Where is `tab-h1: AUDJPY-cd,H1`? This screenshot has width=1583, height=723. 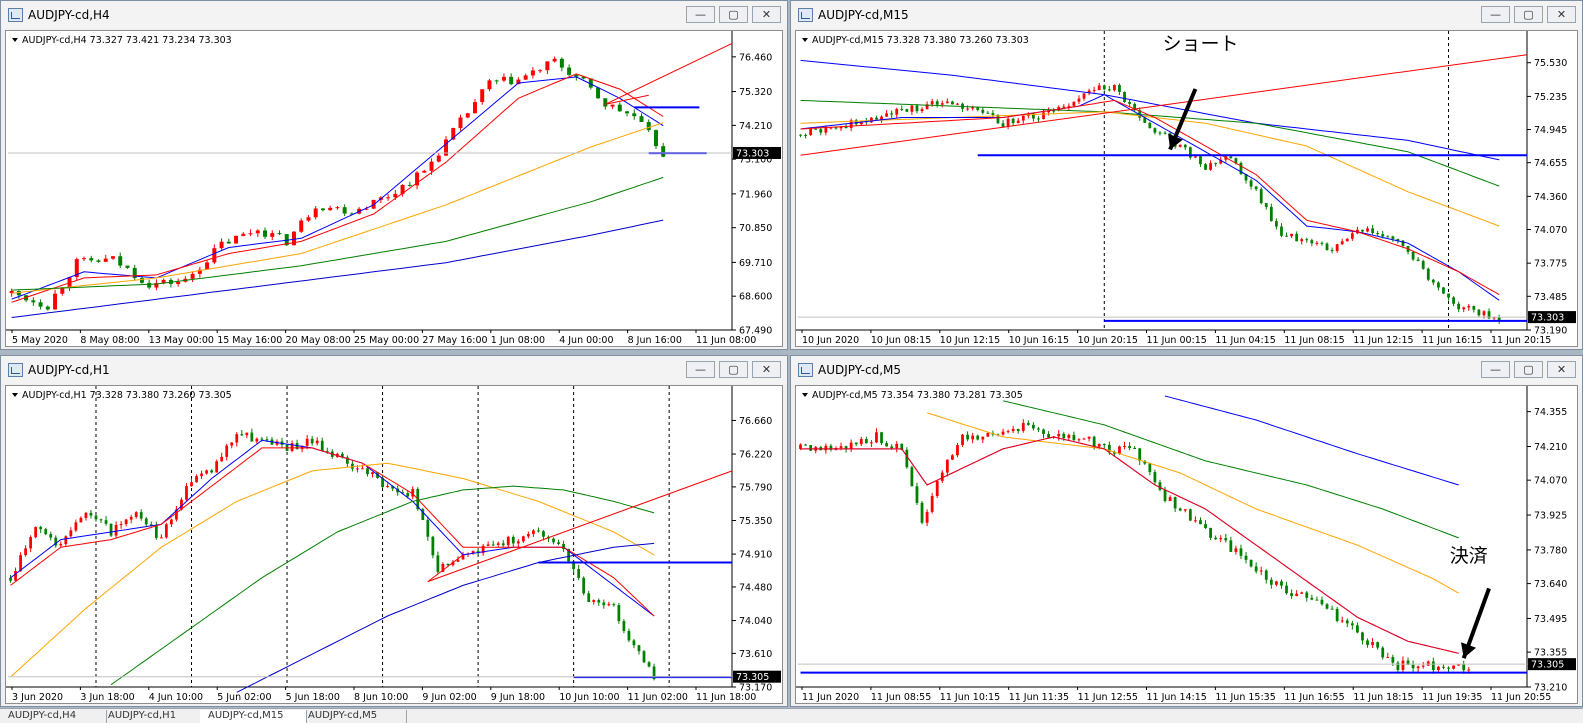
tab-h1: AUDJPY-cd,H1 is located at coordinates (153, 716).